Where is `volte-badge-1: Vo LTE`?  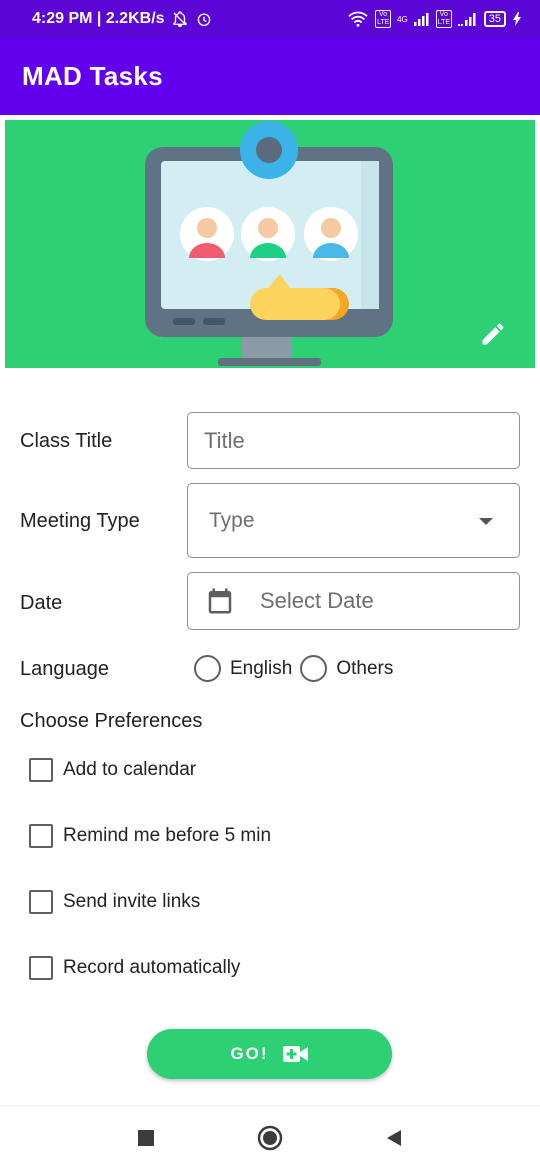 volte-badge-1: Vo LTE is located at coordinates (383, 19).